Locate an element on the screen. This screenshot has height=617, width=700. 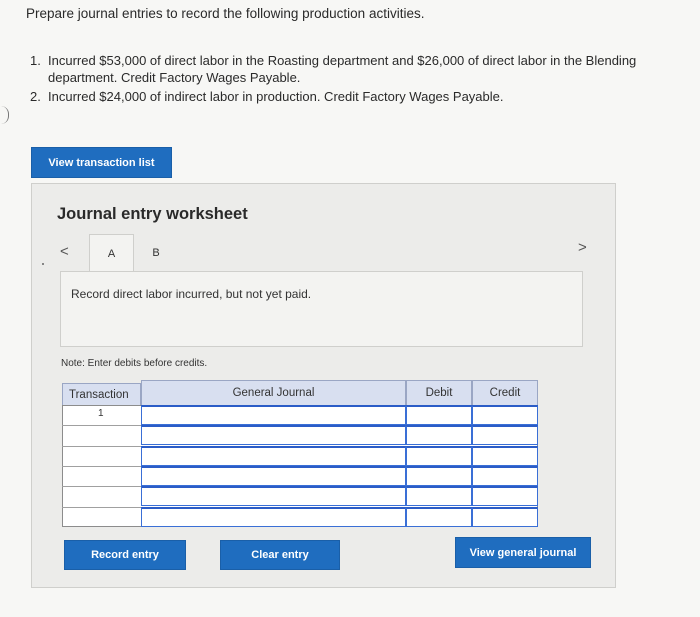
view-general-journal-button: View general journal is located at coordinates (523, 552).